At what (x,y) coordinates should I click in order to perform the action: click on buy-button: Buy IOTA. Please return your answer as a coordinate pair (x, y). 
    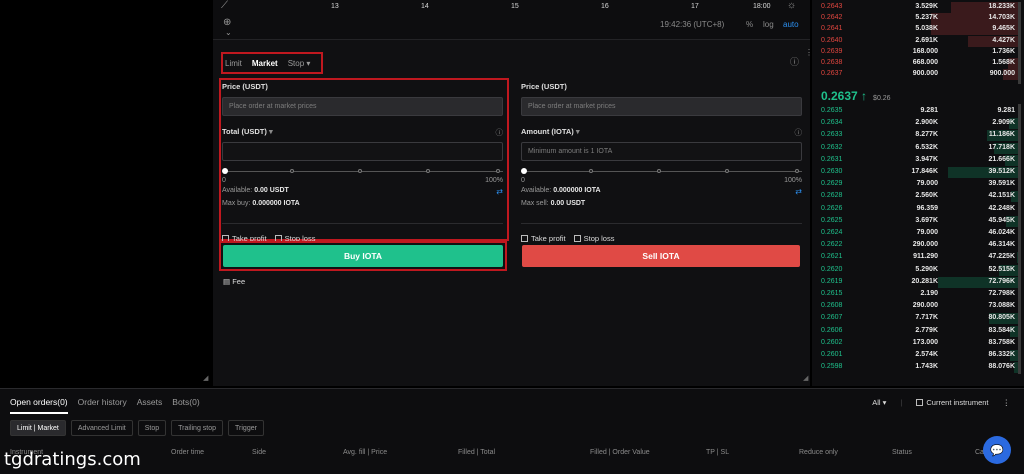
    Looking at the image, I should click on (363, 256).